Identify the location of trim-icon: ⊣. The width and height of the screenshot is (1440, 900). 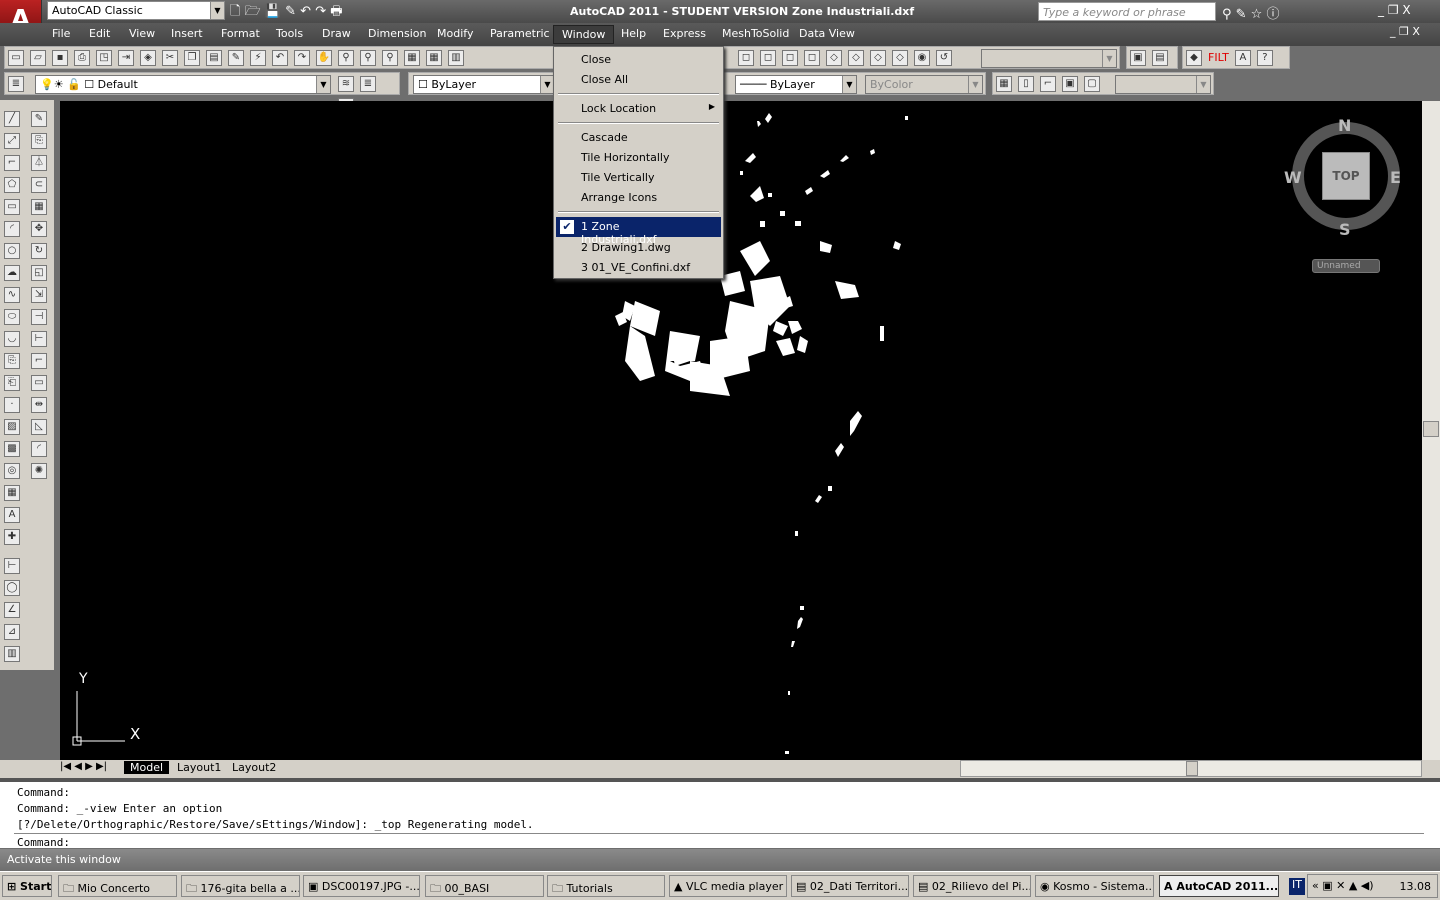
(39, 317).